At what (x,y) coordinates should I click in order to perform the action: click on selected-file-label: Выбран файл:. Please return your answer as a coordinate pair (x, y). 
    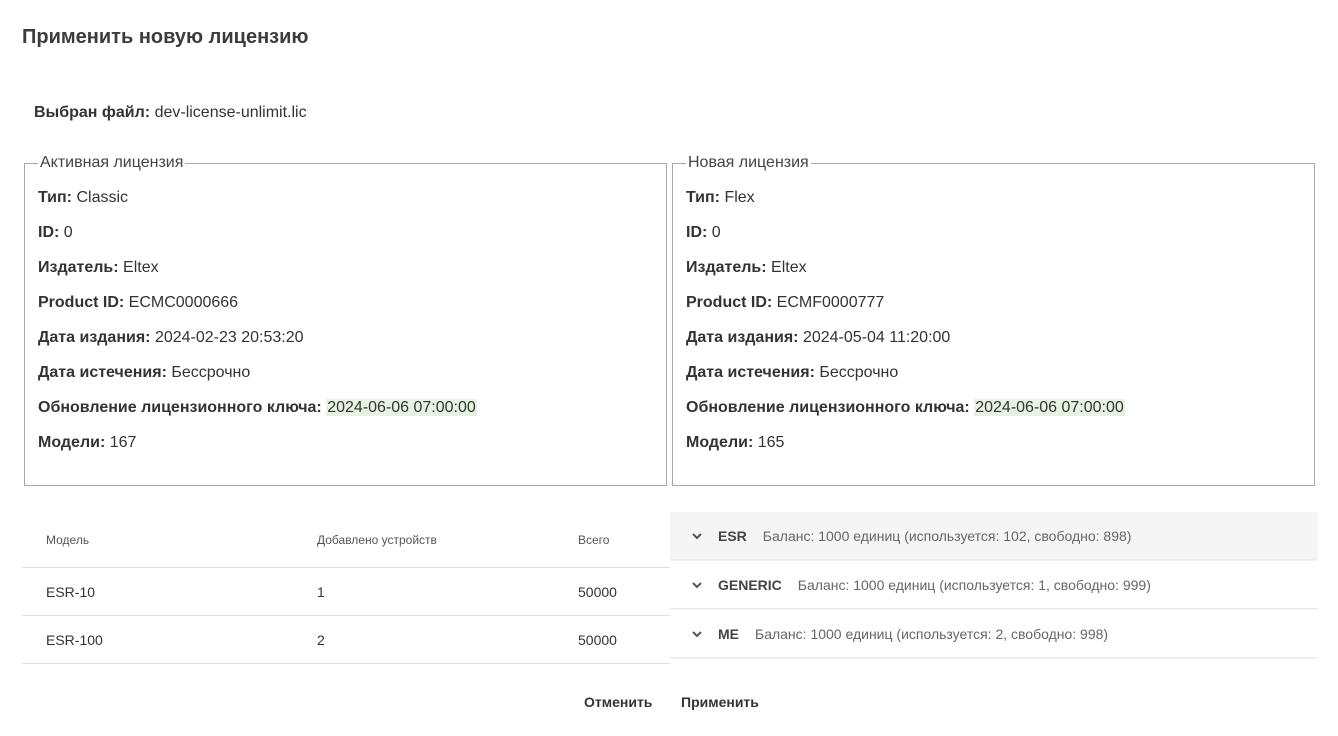
    Looking at the image, I should click on (92, 112).